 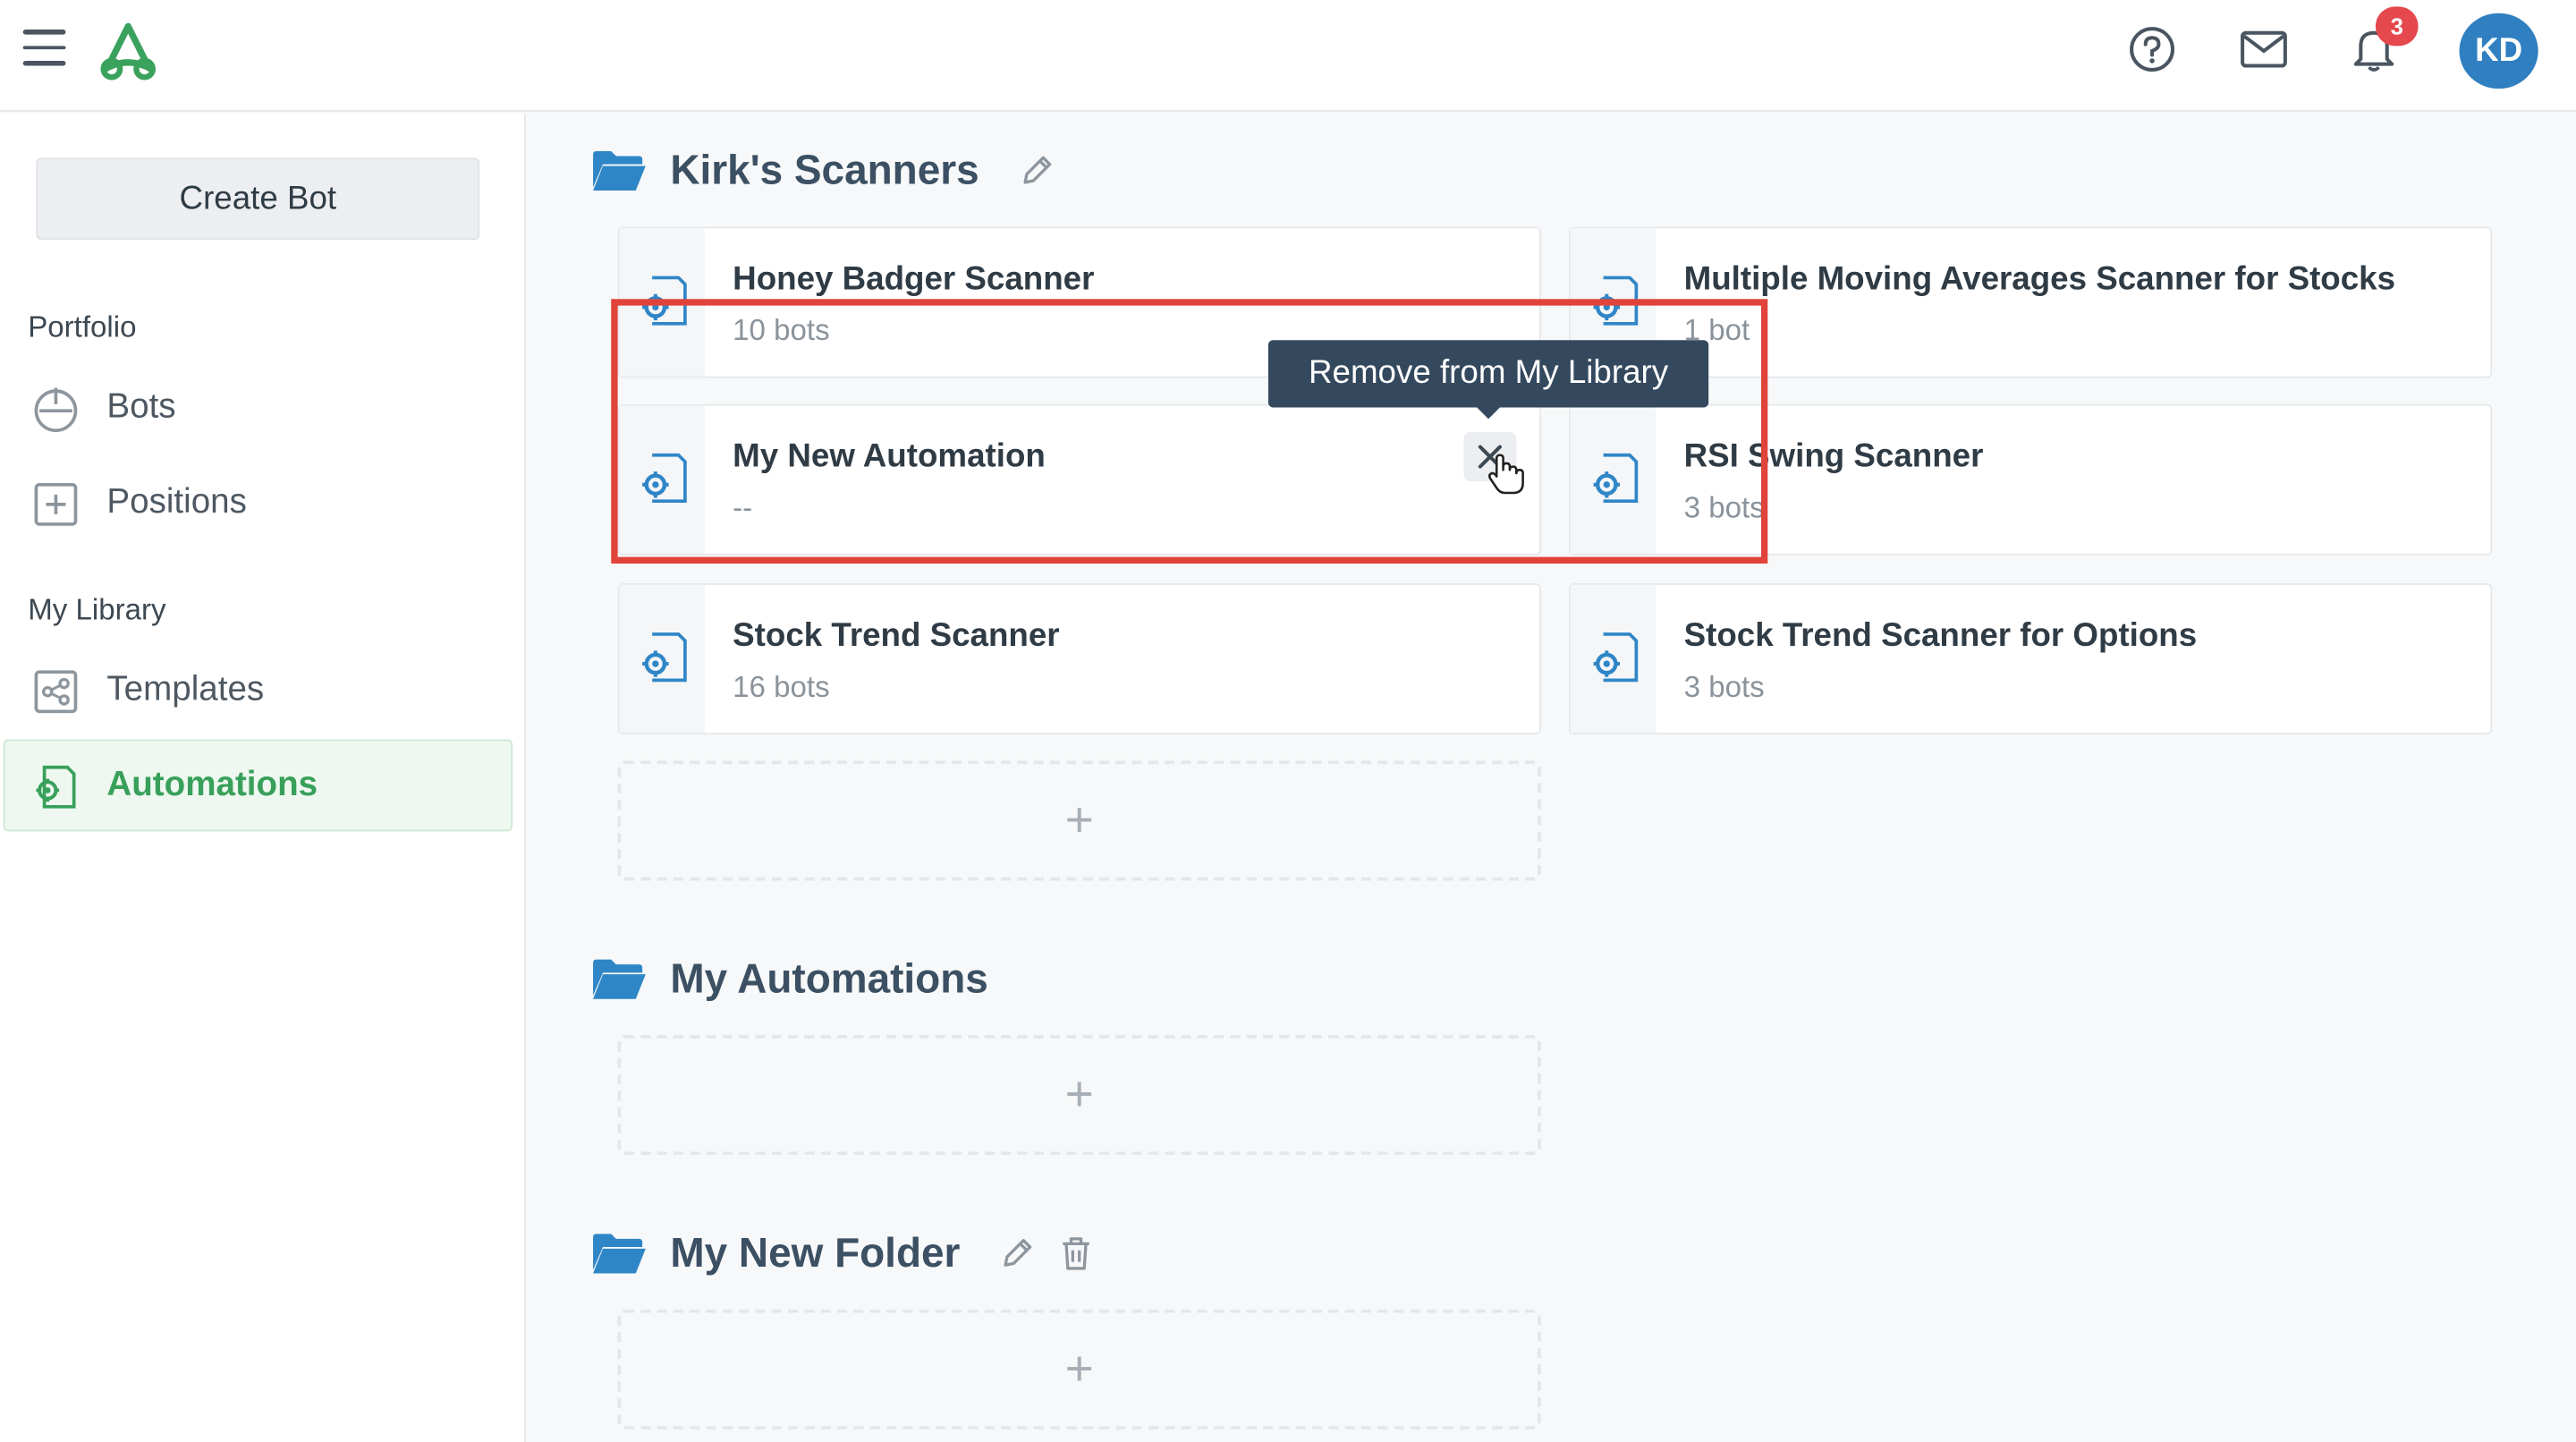 I want to click on sidebar-item-templates: Templates, so click(x=258, y=690).